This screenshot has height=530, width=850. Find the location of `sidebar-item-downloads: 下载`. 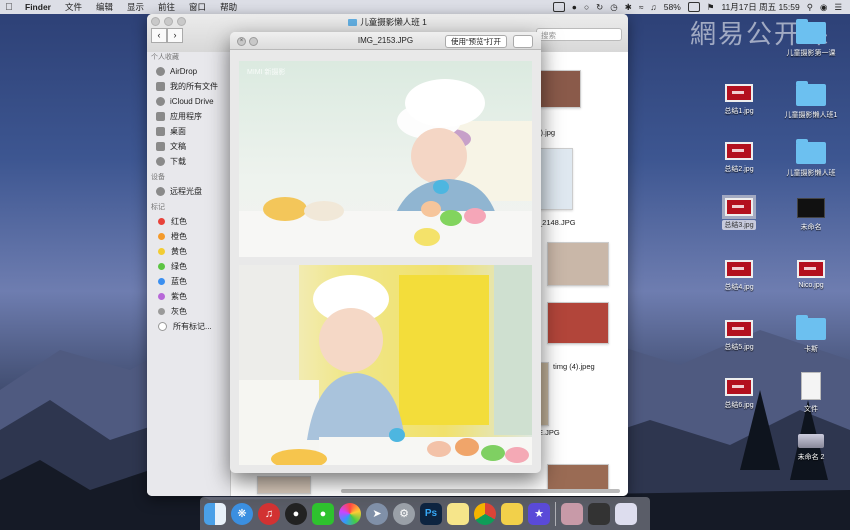

sidebar-item-downloads: 下载 is located at coordinates (188, 161).